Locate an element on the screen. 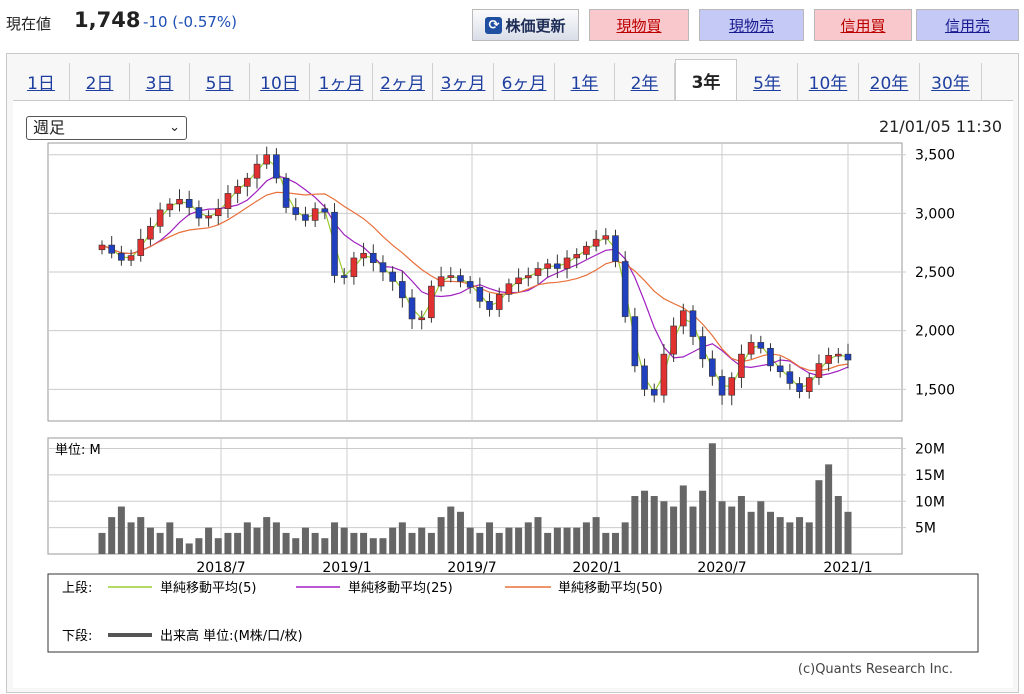 This screenshot has width=1024, height=694. volume-tick-label: 15M is located at coordinates (930, 476).